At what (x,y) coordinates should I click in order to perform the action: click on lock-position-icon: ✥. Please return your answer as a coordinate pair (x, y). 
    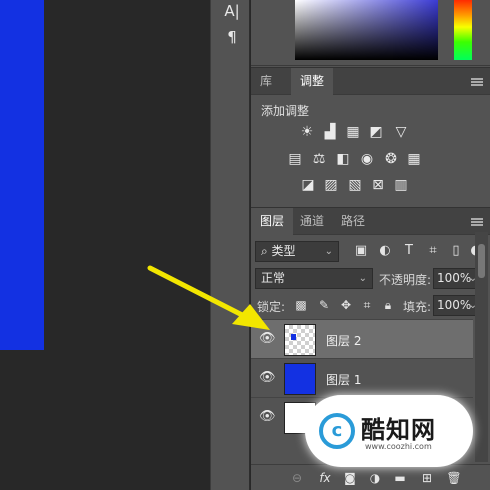
    Looking at the image, I should click on (346, 305).